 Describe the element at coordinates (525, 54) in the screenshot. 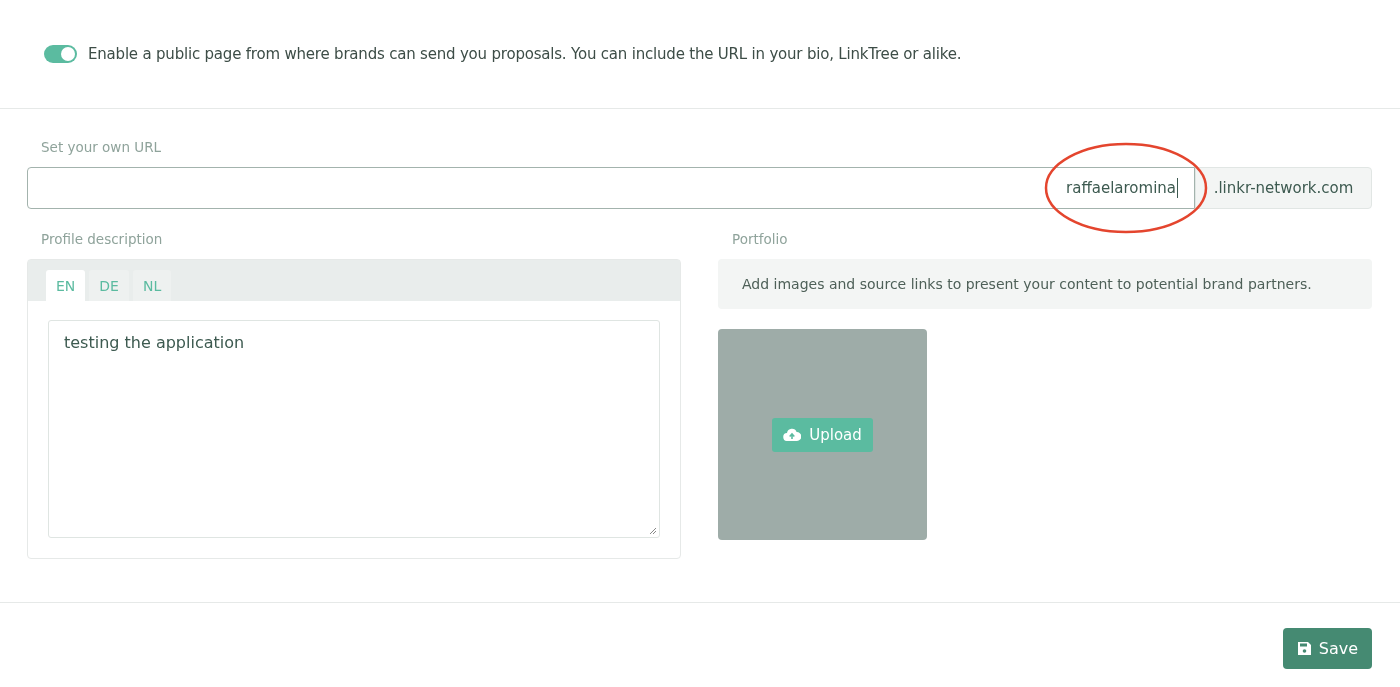

I see `public-page-description: Enable a public page from where brands can send you proposals. You can include the URL in your bio, LinkTree or alike.` at that location.